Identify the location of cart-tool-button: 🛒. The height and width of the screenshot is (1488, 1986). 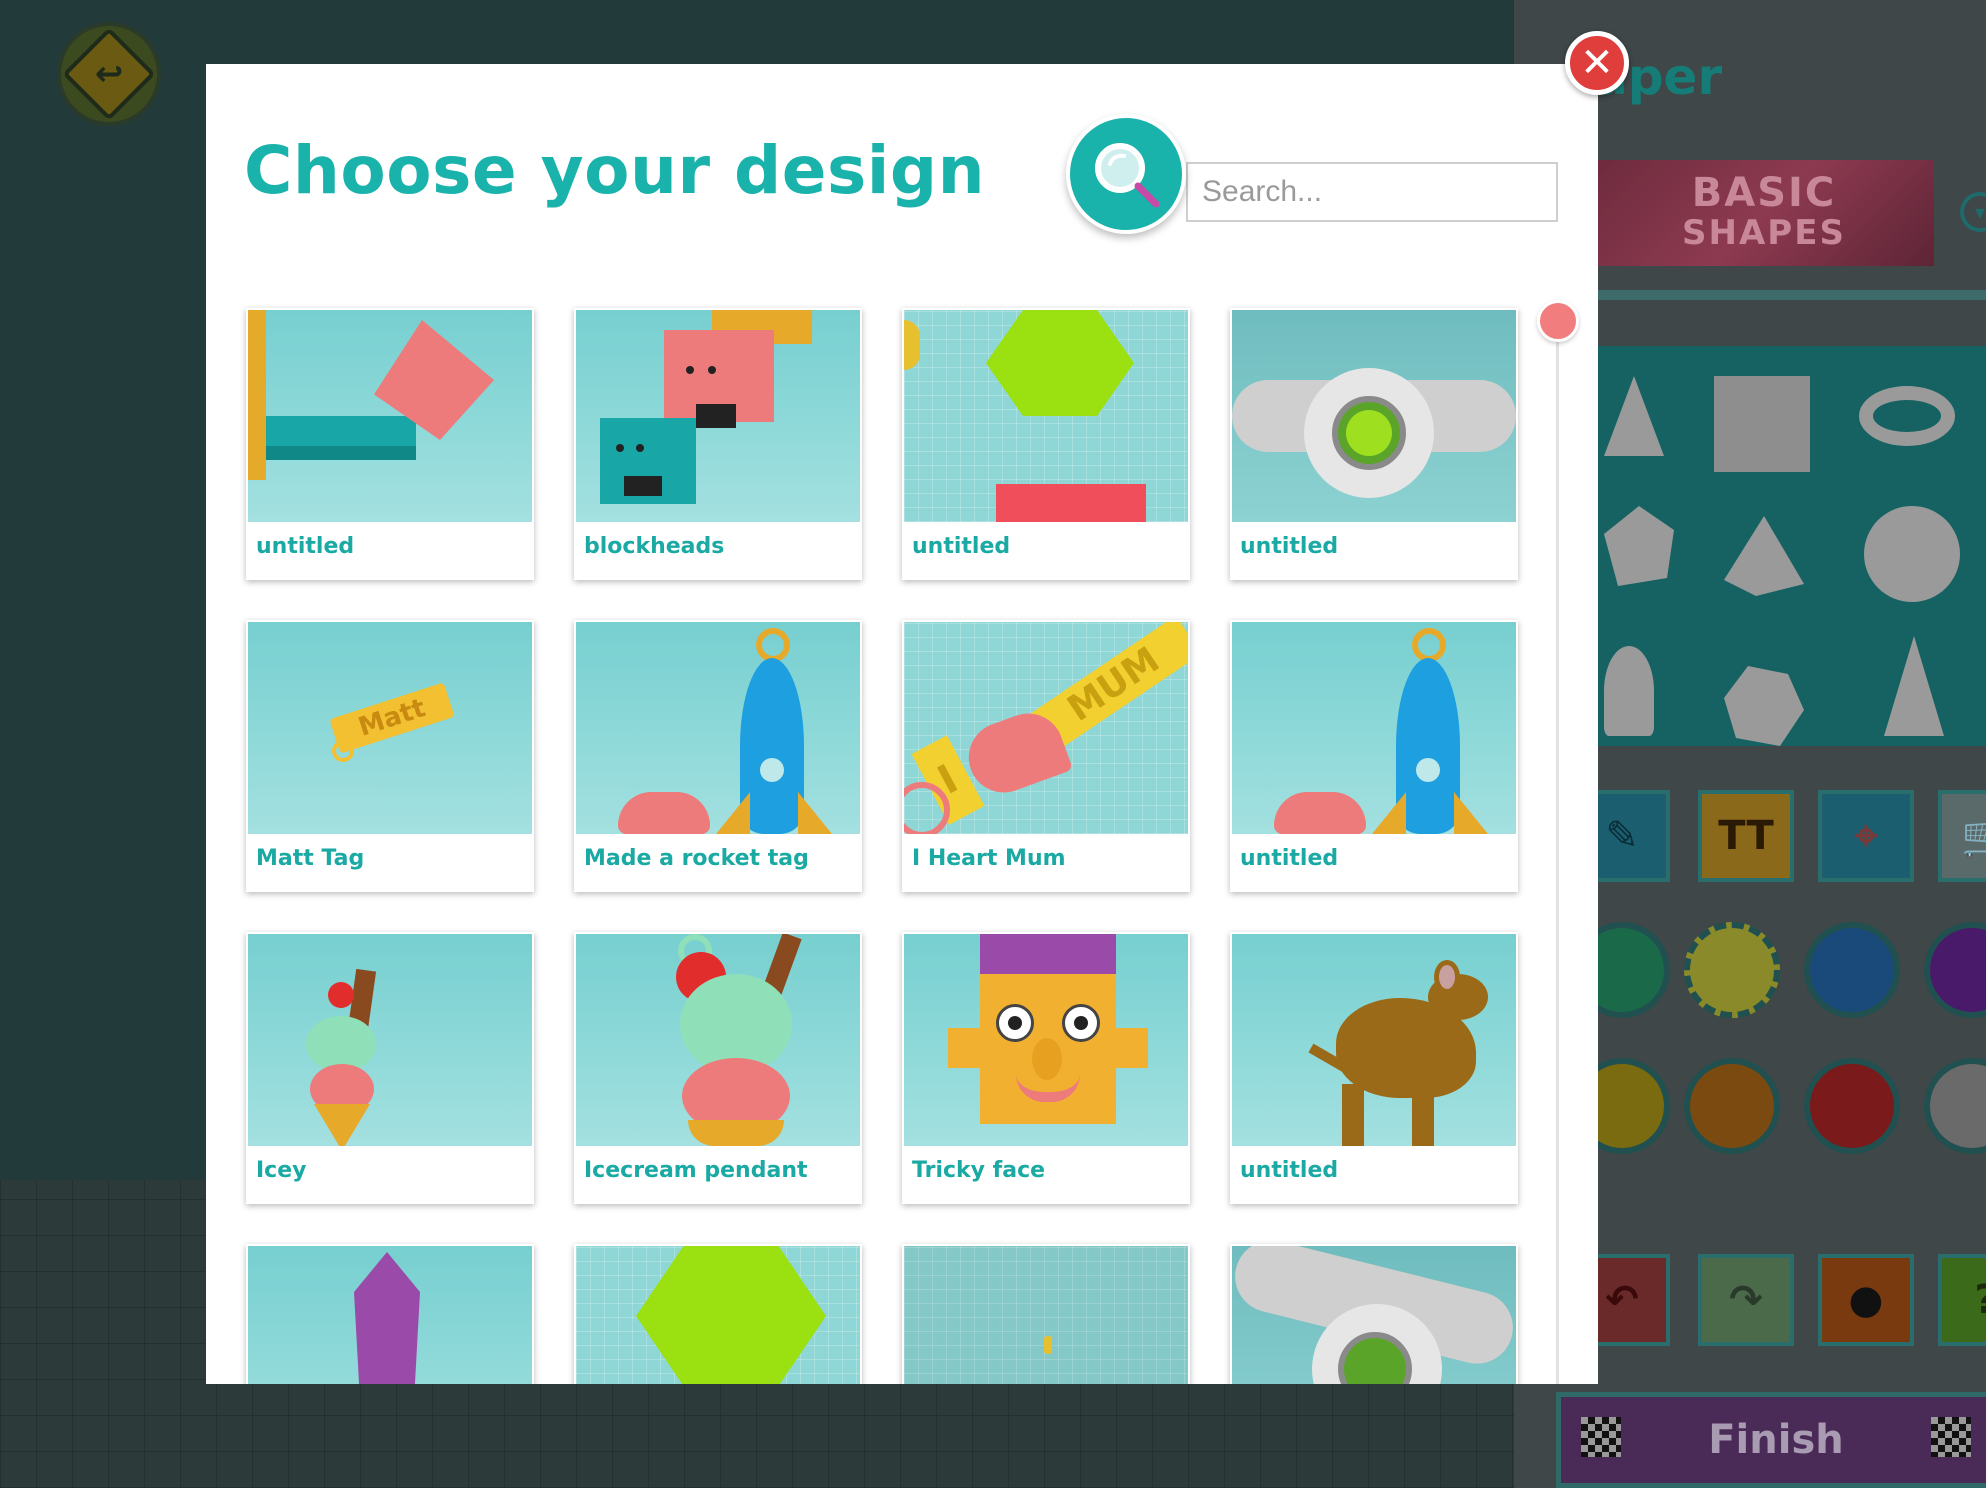
(1962, 836).